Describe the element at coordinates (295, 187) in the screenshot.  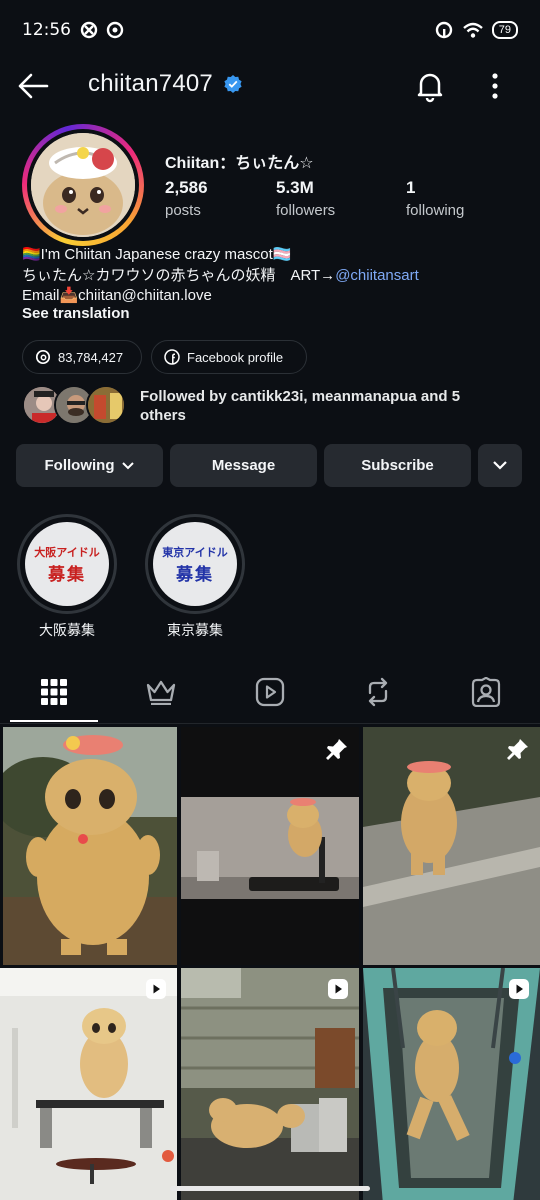
I see `followers-count: 5.3M` at that location.